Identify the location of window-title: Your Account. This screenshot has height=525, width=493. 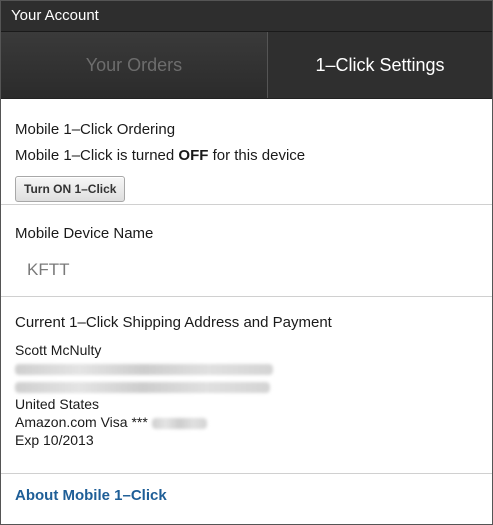
(246, 16).